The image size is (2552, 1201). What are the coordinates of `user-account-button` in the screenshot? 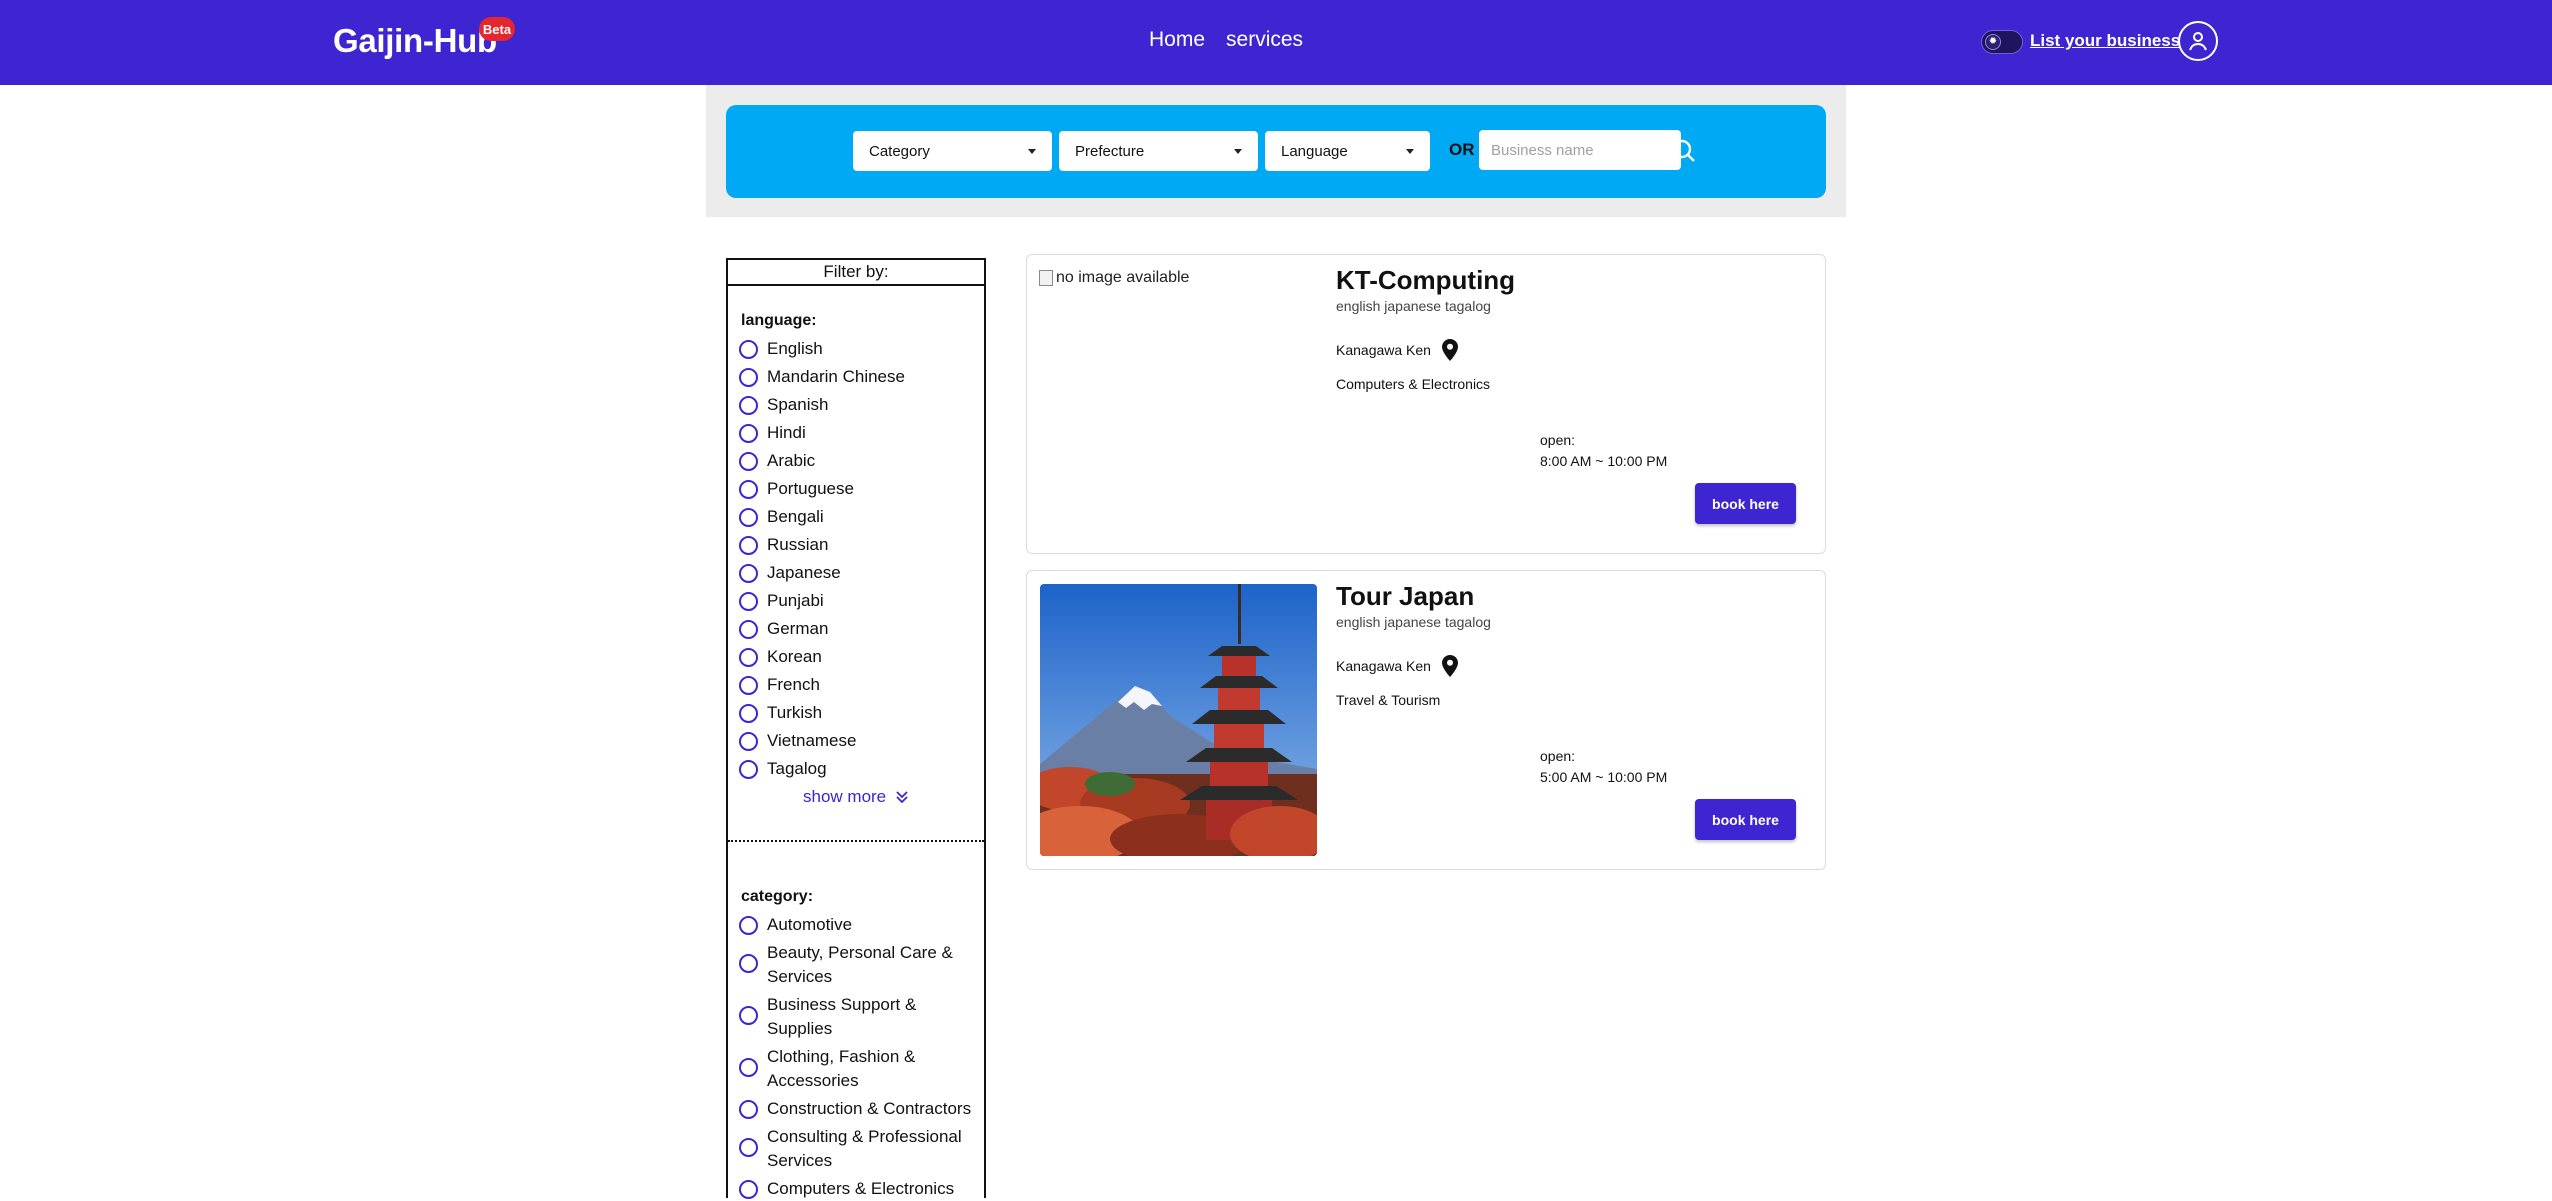 It's located at (2198, 41).